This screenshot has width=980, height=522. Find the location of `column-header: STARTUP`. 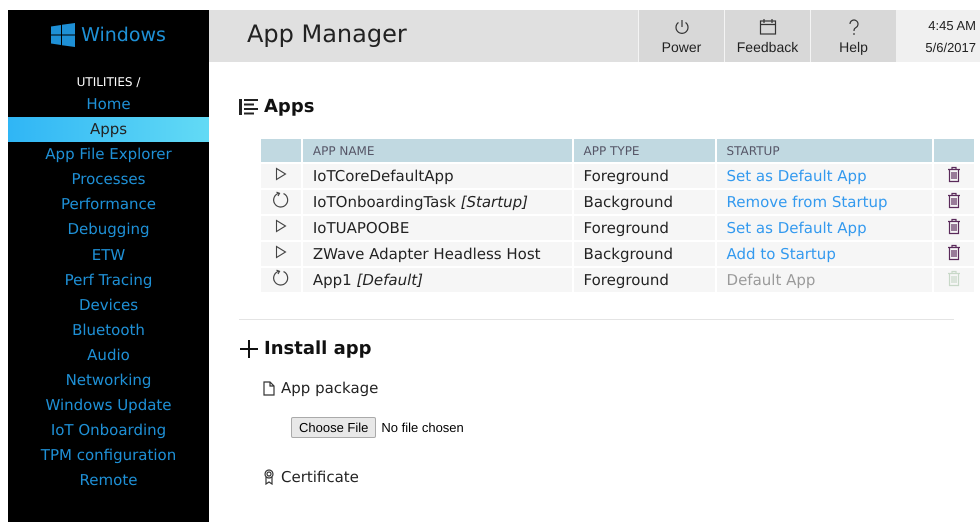

column-header: STARTUP is located at coordinates (823, 150).